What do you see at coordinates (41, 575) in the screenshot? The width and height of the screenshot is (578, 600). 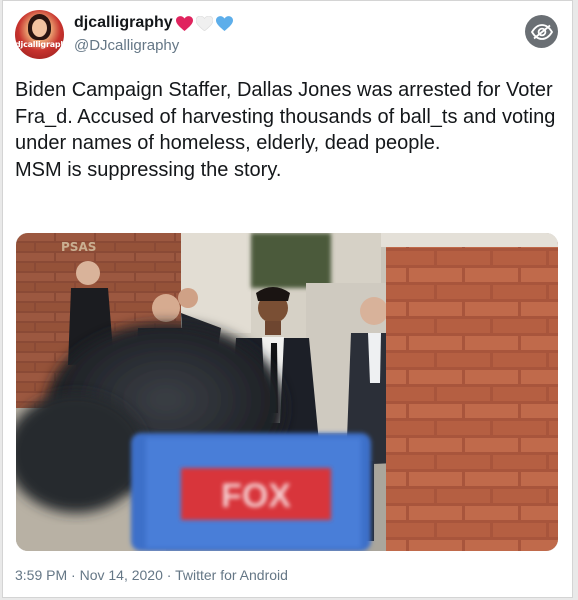 I see `tweet-time: 3:59 PM` at bounding box center [41, 575].